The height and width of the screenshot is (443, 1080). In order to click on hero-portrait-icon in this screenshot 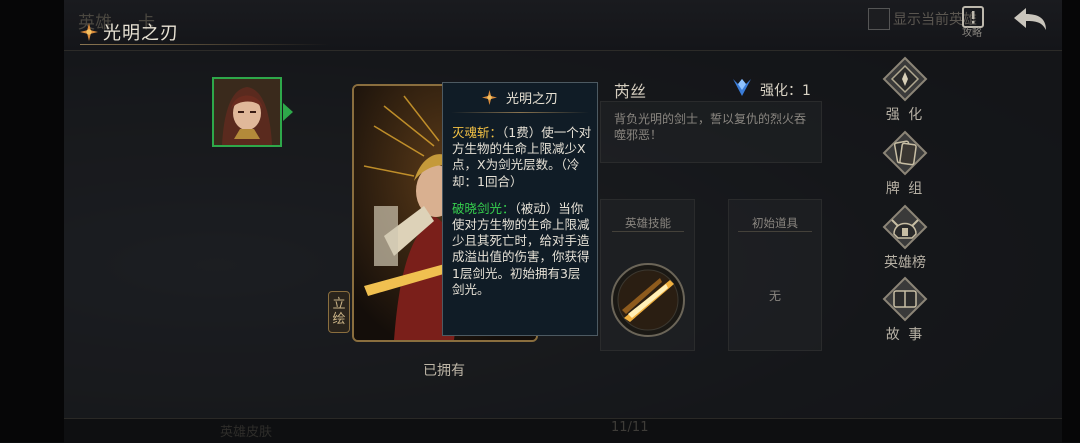, I will do `click(247, 112)`.